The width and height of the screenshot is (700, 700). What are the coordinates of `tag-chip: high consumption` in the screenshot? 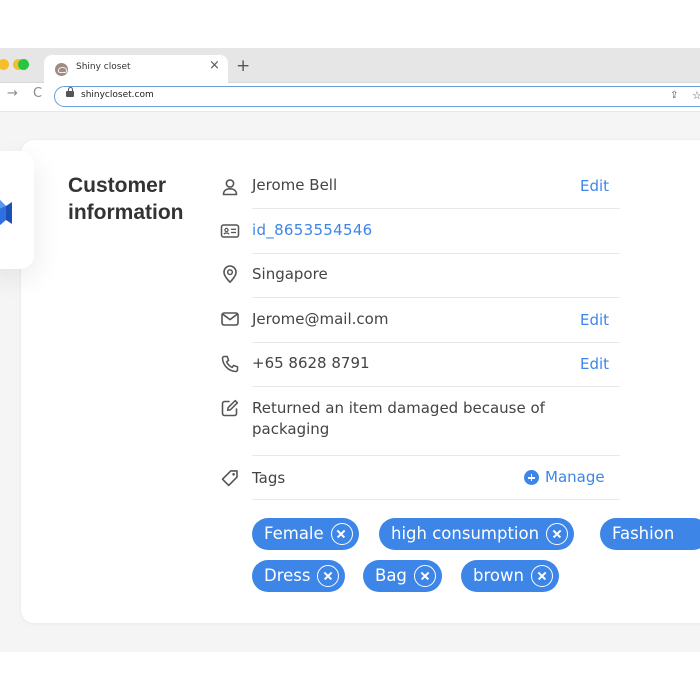 It's located at (477, 534).